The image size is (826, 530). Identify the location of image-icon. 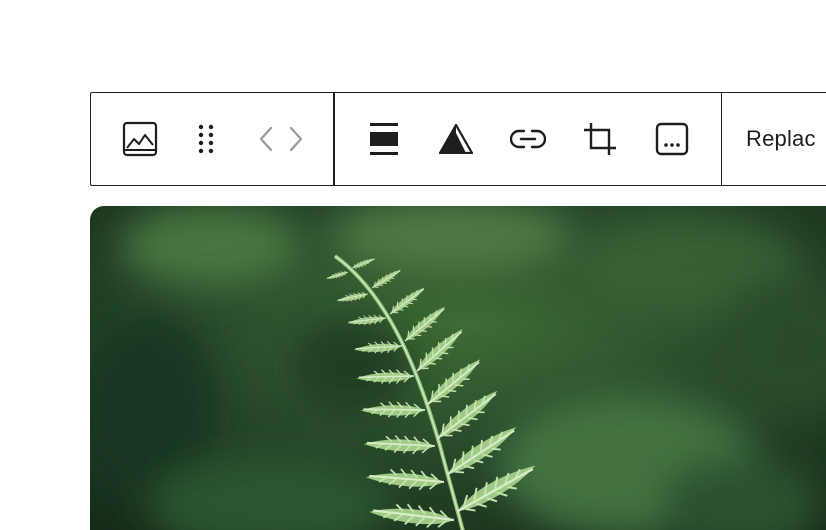
(140, 139).